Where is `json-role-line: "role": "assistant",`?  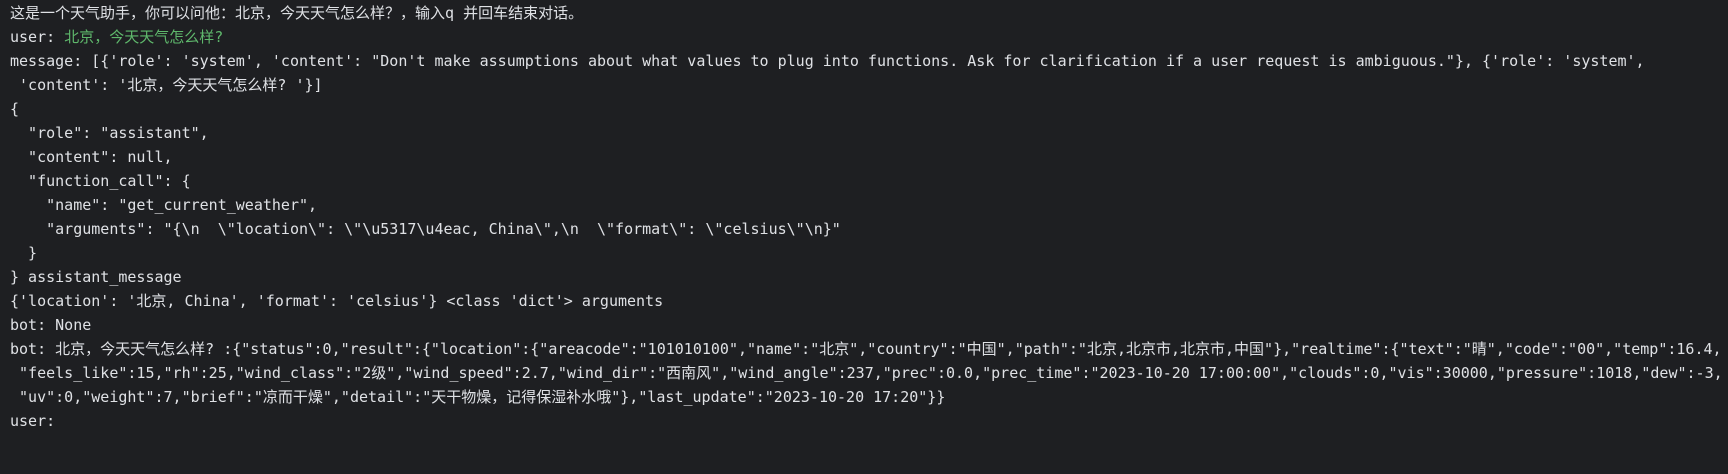 json-role-line: "role": "assistant", is located at coordinates (109, 133).